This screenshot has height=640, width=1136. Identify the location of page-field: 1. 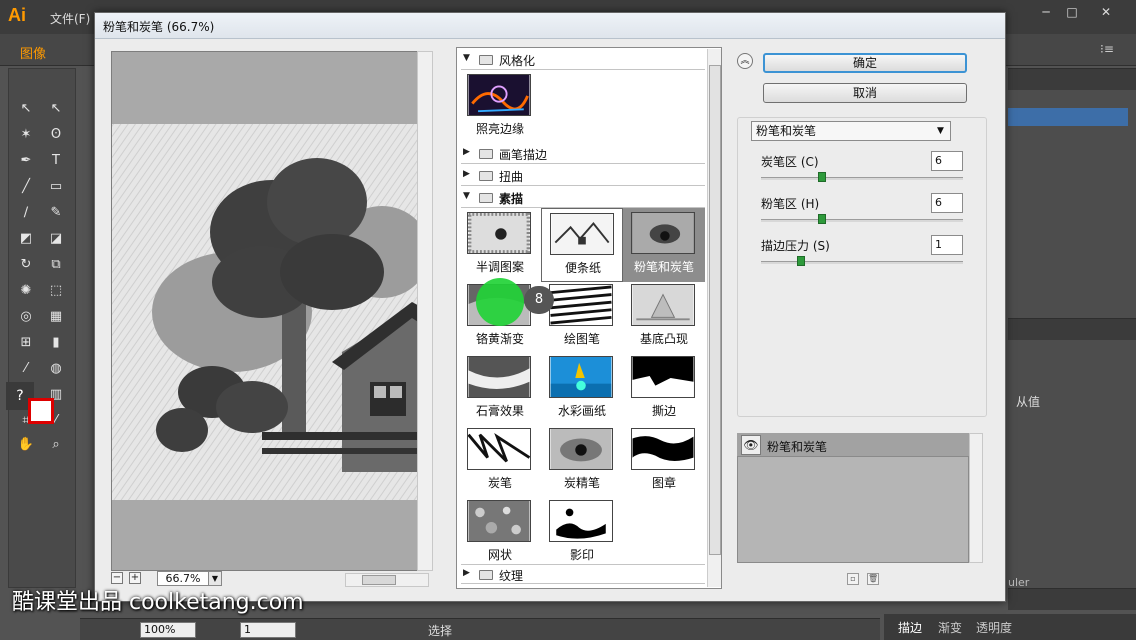
(268, 630).